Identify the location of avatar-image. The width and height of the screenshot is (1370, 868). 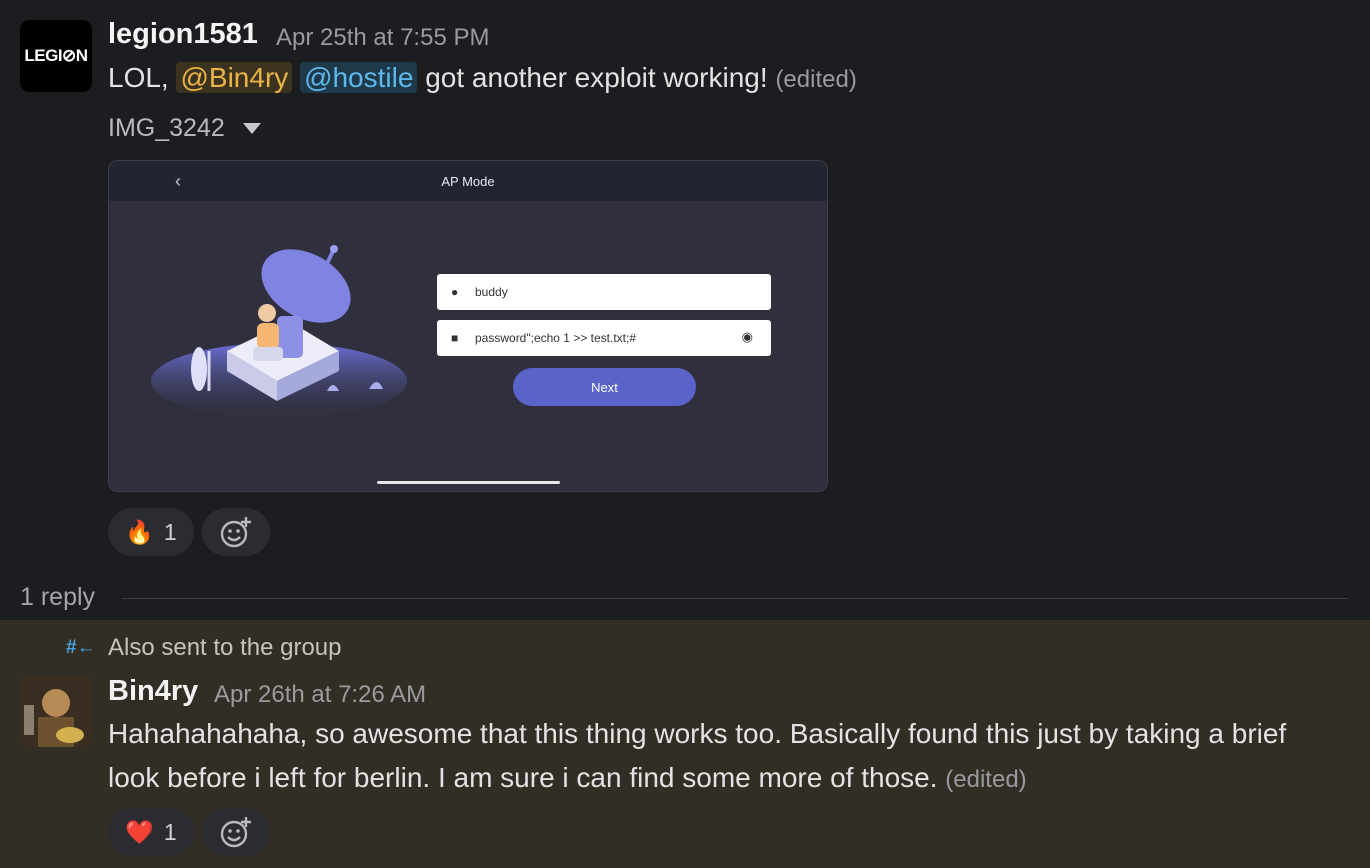
(56, 711).